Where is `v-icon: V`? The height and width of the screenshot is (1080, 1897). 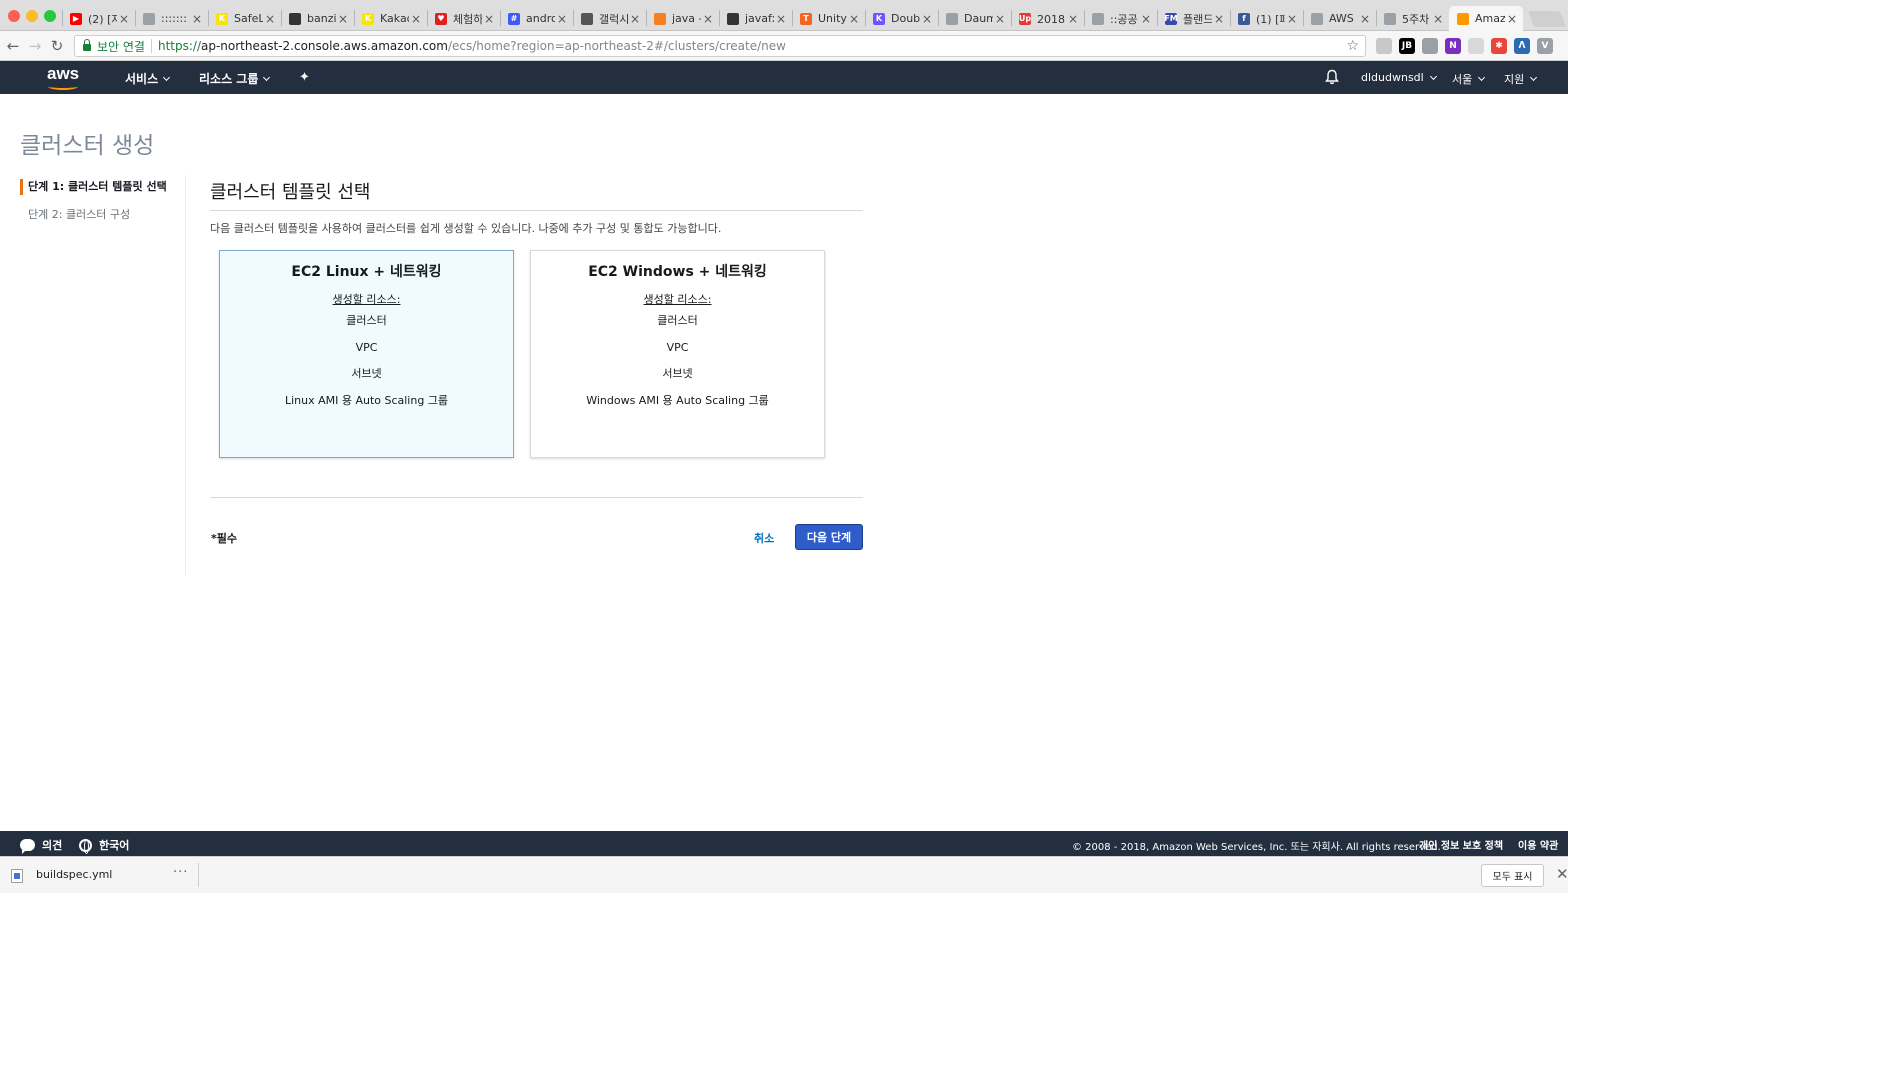 v-icon: V is located at coordinates (1545, 46).